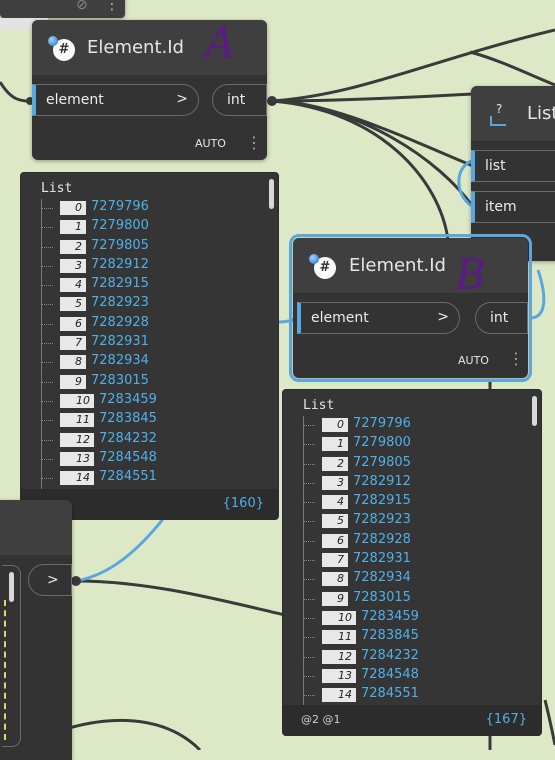  I want to click on item-value: 7282934, so click(382, 578).